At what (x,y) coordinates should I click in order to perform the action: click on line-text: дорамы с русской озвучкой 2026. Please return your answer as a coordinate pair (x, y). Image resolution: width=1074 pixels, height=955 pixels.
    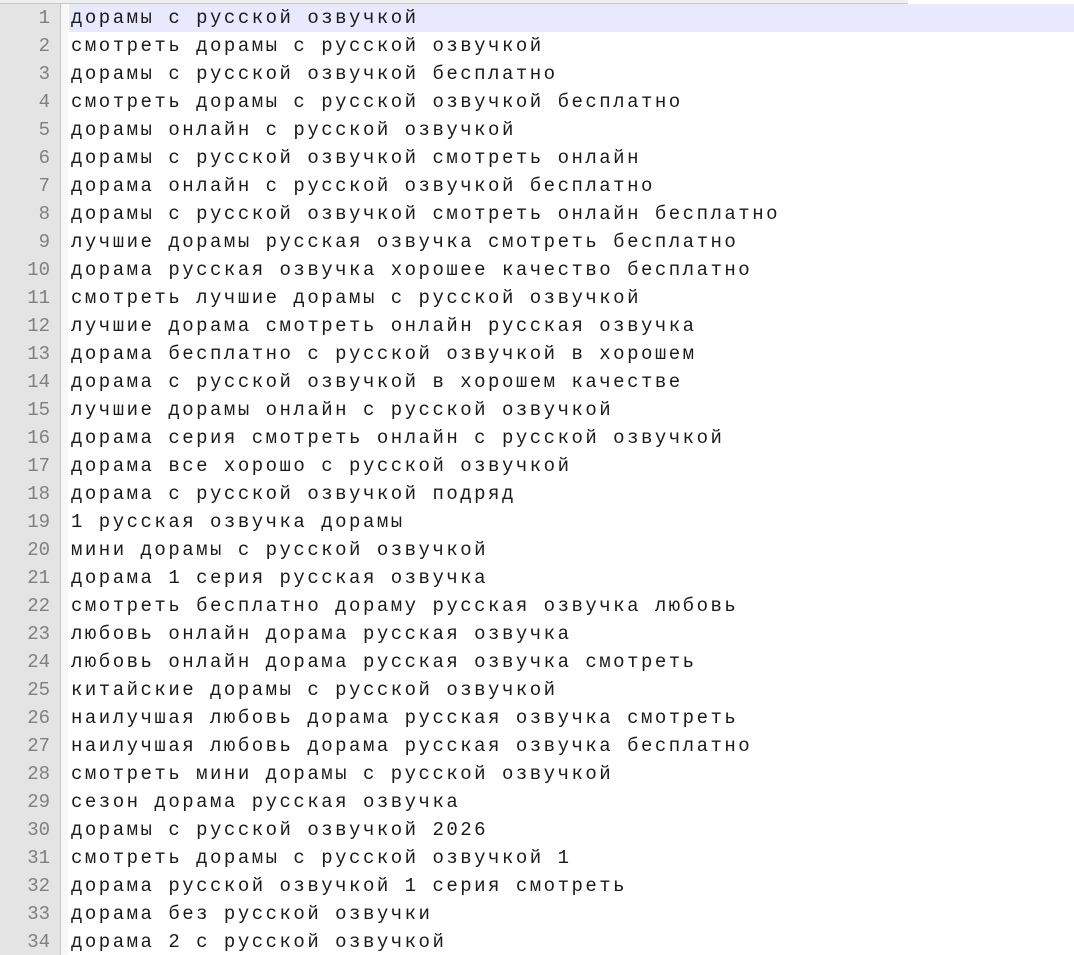
    Looking at the image, I should click on (279, 830).